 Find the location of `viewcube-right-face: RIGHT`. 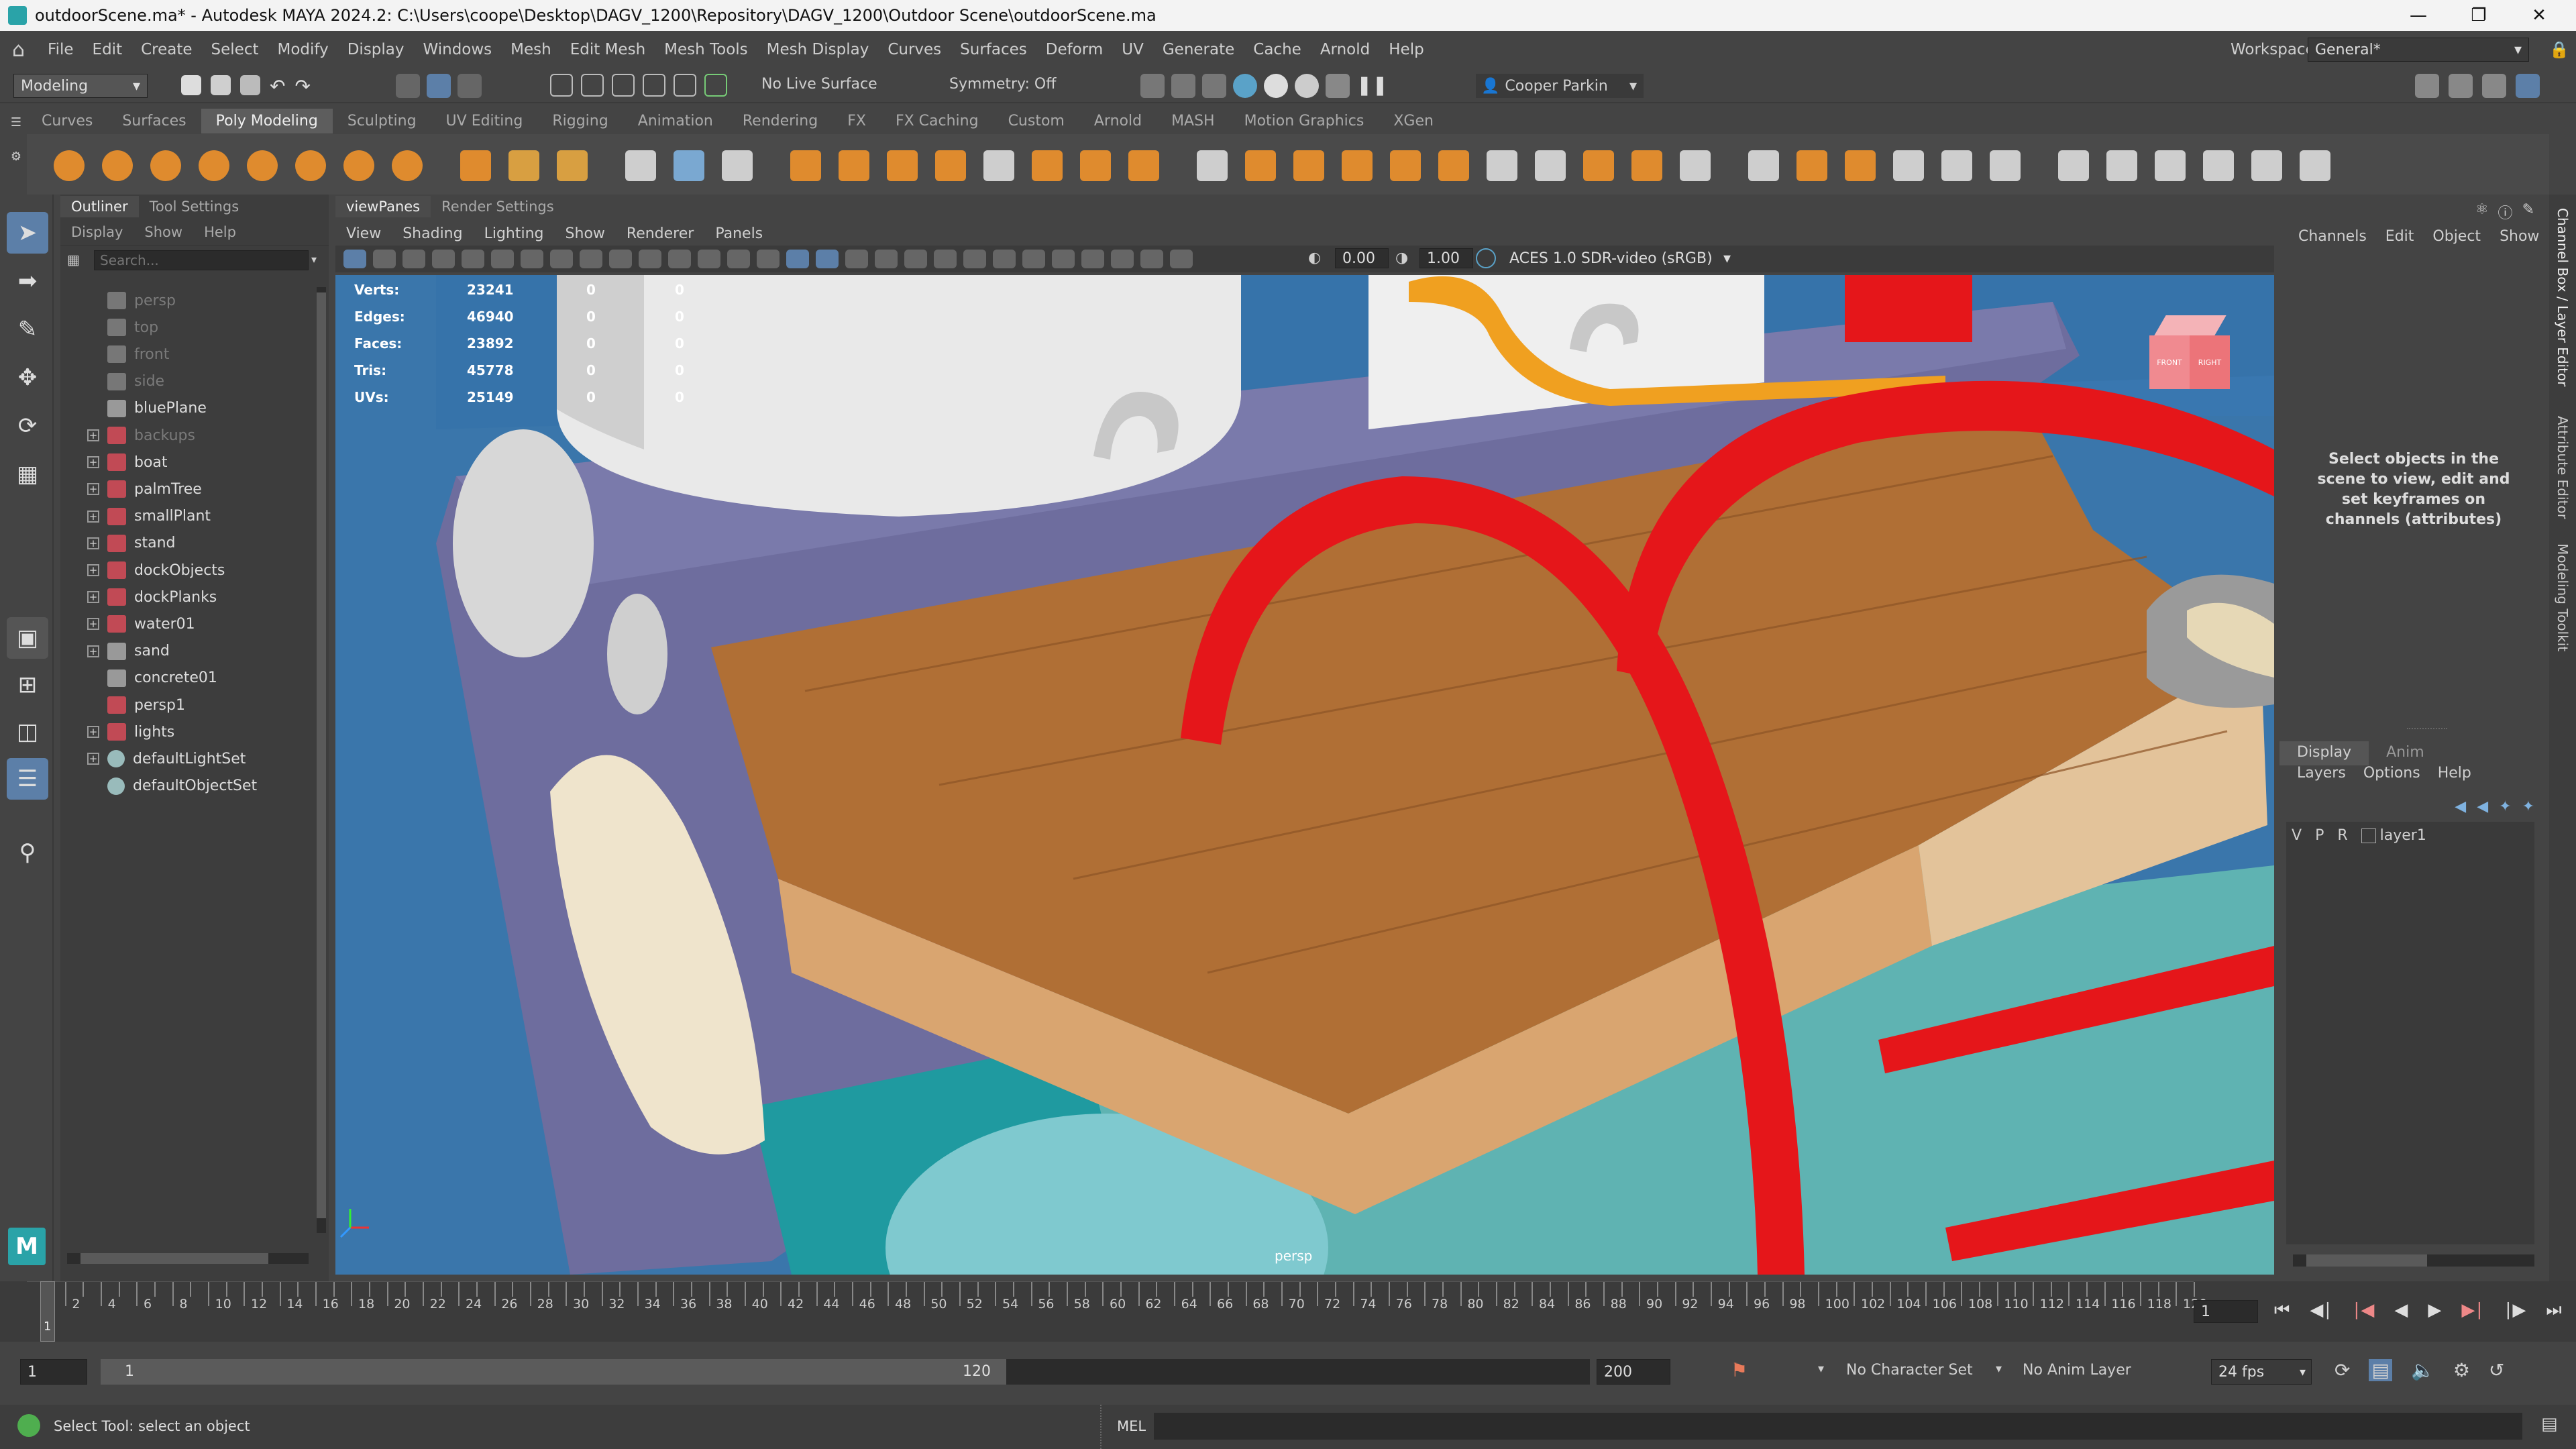

viewcube-right-face: RIGHT is located at coordinates (2210, 362).